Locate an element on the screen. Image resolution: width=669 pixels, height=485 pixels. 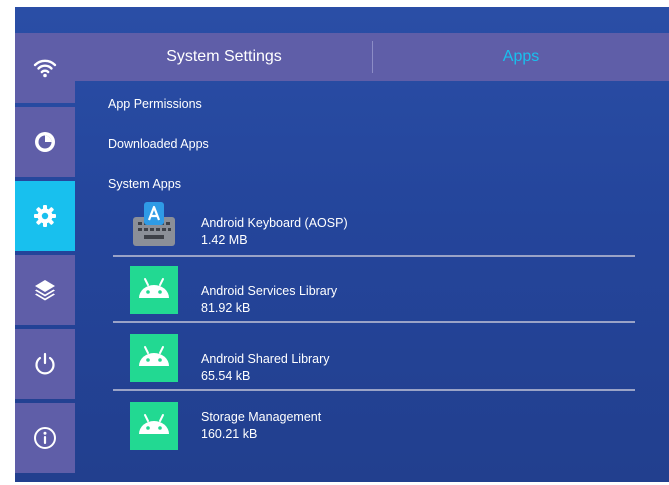
list-item: Android Services Library 81.92 kB is located at coordinates (374, 290).